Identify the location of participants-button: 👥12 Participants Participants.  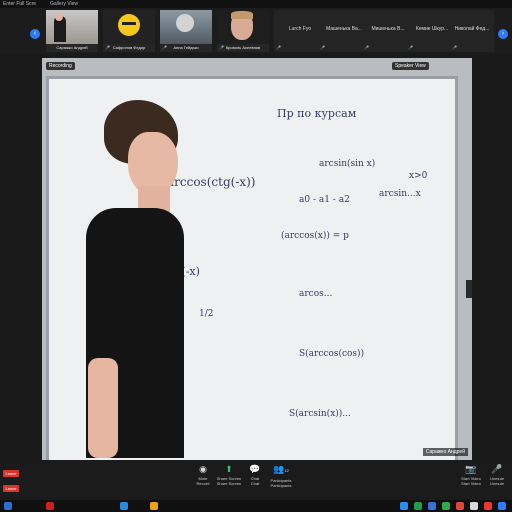
(281, 478).